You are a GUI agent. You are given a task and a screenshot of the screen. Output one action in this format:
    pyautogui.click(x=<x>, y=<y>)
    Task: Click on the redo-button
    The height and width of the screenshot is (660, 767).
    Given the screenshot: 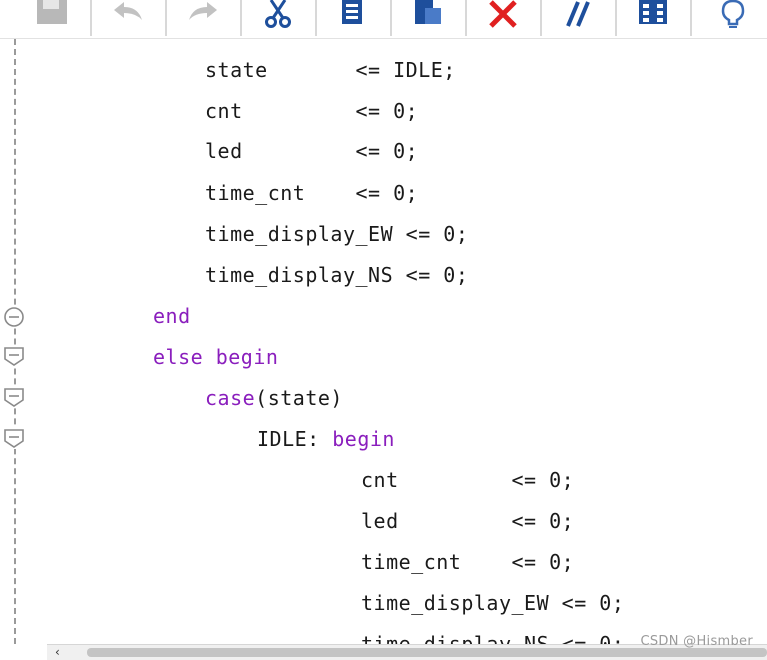 What is the action you would take?
    pyautogui.click(x=203, y=16)
    